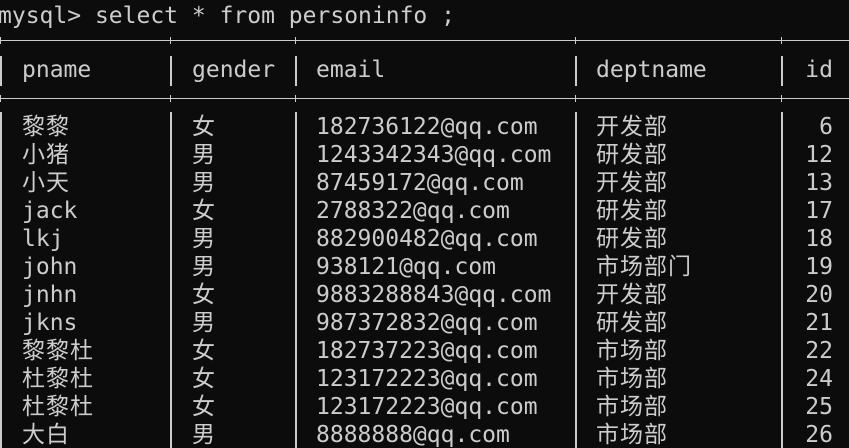  I want to click on table-row: jkns 男 987372832@qq.com 研发部 21, so click(424, 323).